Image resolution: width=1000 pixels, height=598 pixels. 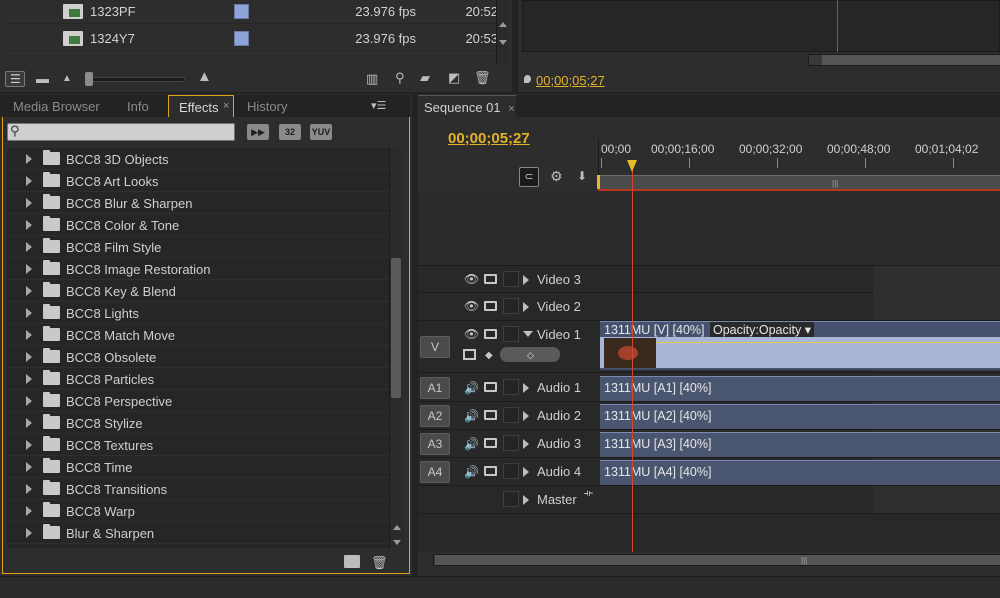 What do you see at coordinates (482, 77) in the screenshot?
I see `trash-icon: 🗑` at bounding box center [482, 77].